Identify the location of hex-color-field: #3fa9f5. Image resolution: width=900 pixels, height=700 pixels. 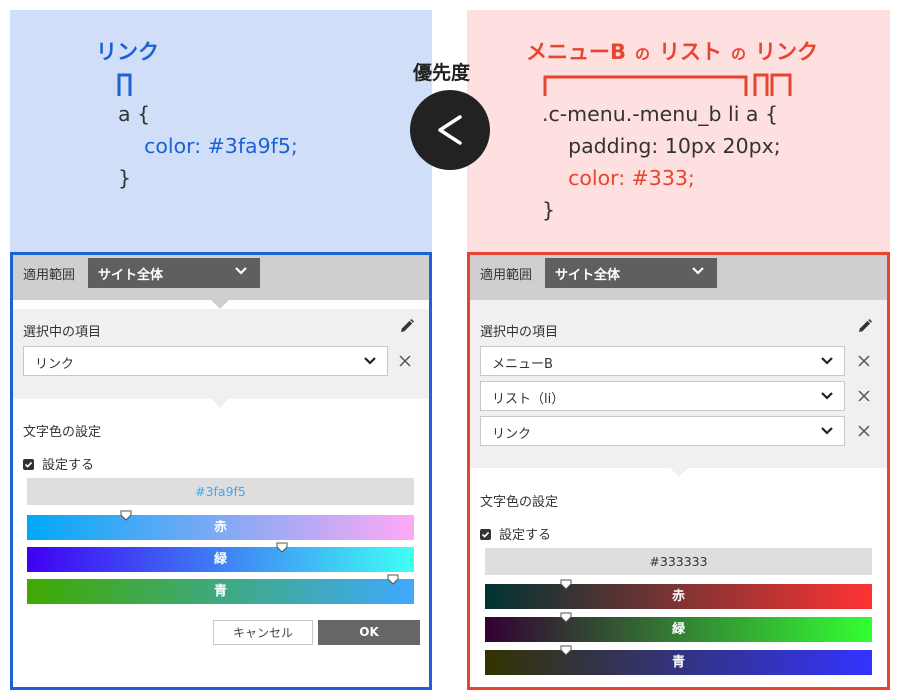
(220, 491).